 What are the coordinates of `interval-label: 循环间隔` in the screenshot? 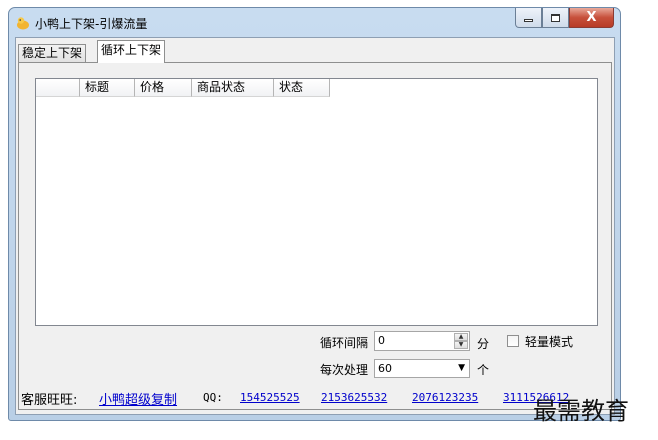 It's located at (344, 343).